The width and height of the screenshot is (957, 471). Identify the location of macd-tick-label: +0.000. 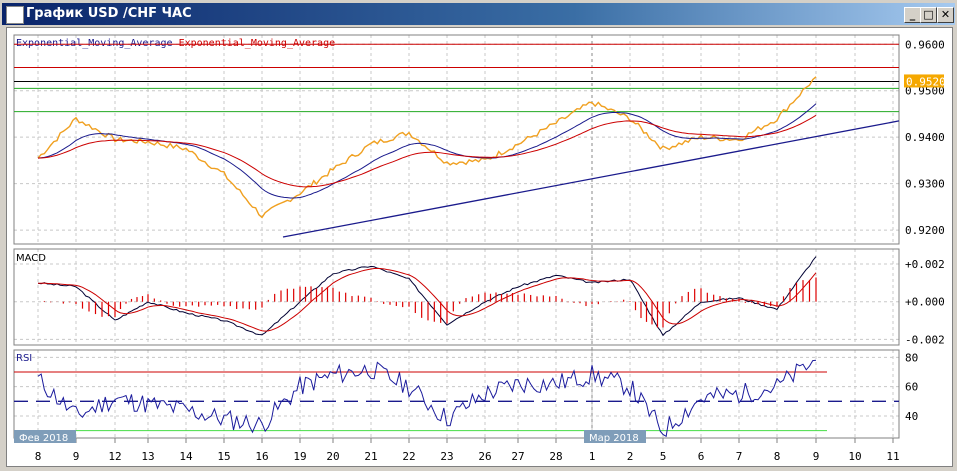
(925, 302).